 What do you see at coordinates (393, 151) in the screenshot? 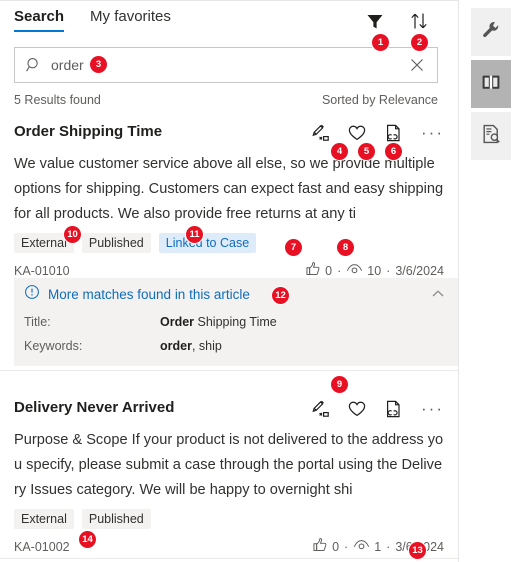
I see `annotation-badge-6: 6` at bounding box center [393, 151].